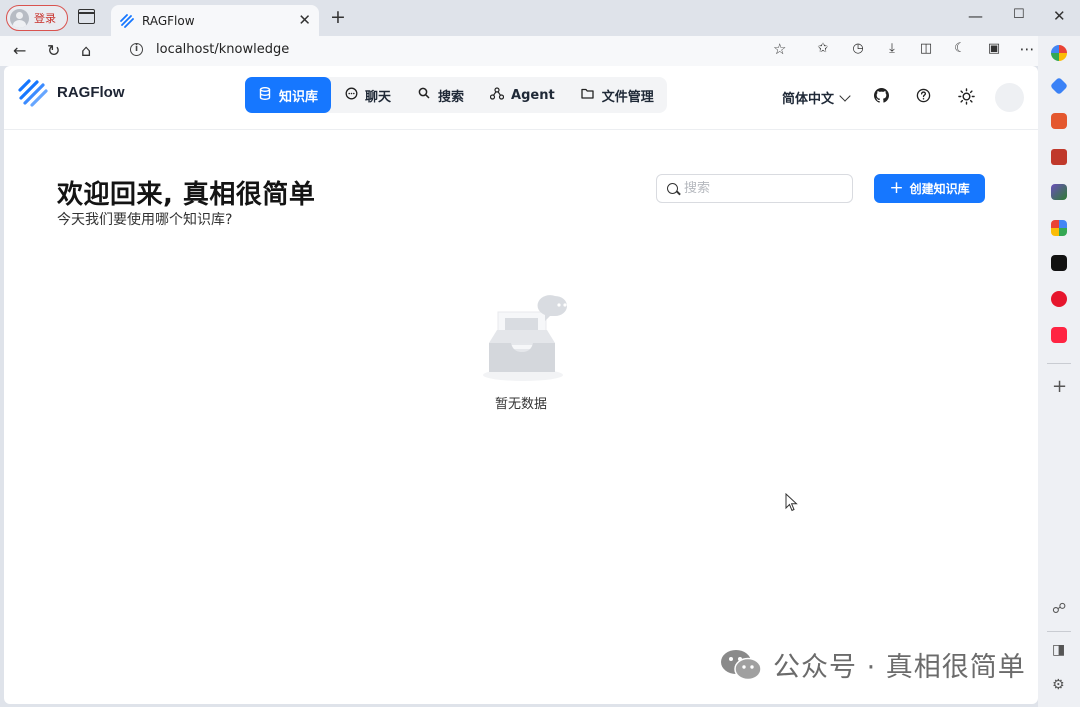 This screenshot has width=1080, height=707. I want to click on screenshot-icon: ◫, so click(926, 49).